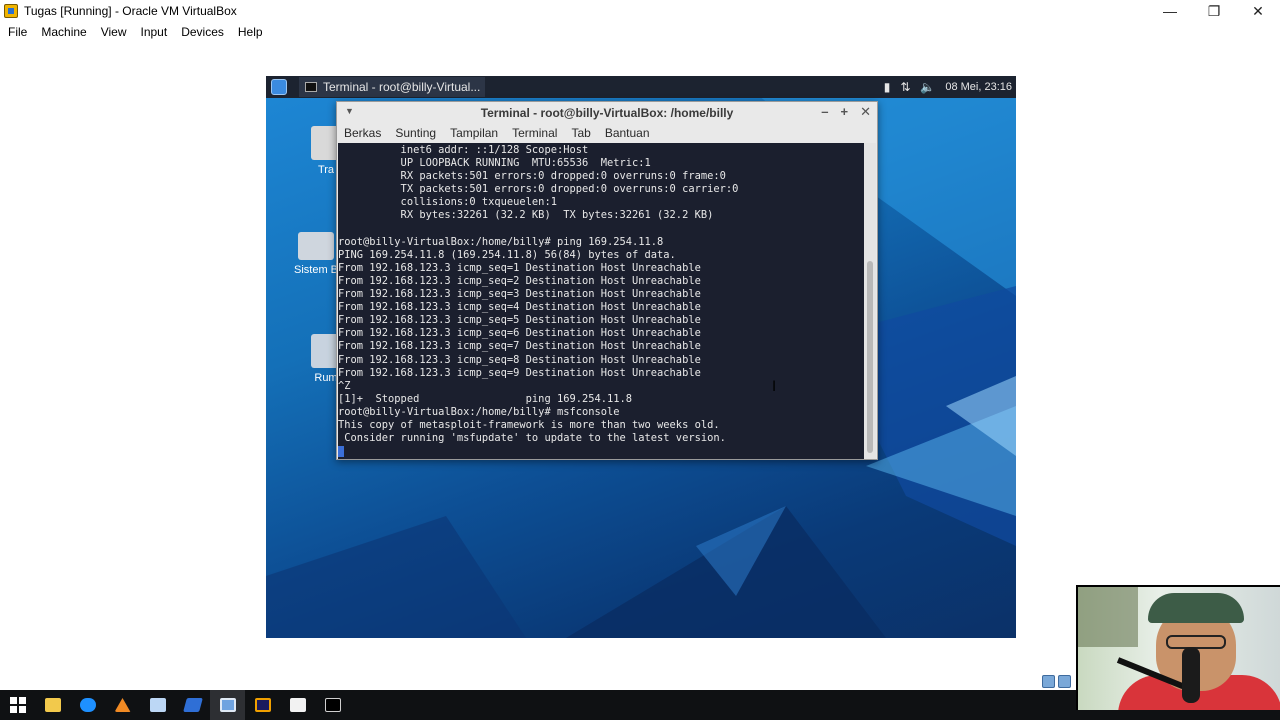 The width and height of the screenshot is (1280, 720). What do you see at coordinates (1048, 681) in the screenshot?
I see `network-status-icon` at bounding box center [1048, 681].